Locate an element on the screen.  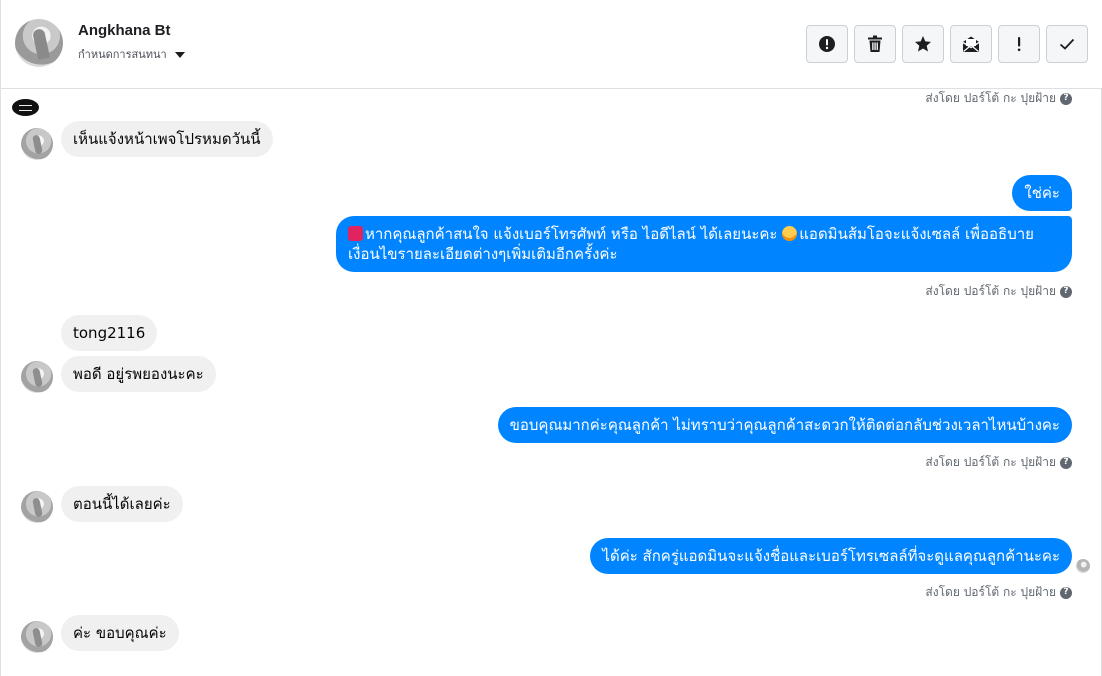
incoming-message-bubble: พอดี อยู่รพยองนะคะ is located at coordinates (138, 374).